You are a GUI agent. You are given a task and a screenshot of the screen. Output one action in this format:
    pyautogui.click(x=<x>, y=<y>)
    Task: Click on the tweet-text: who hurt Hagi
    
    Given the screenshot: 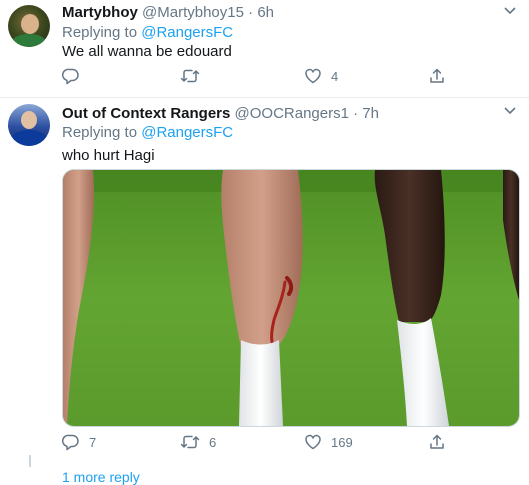 What is the action you would take?
    pyautogui.click(x=108, y=155)
    